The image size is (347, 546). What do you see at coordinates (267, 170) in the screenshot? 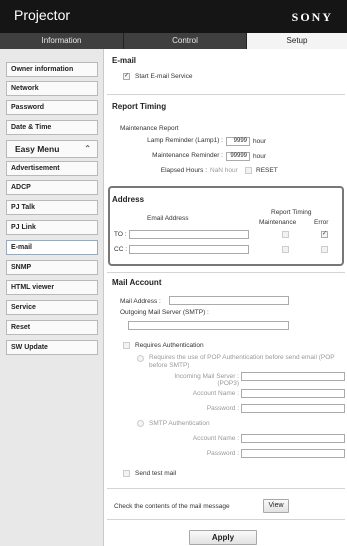
I see `reset-label: RESET` at bounding box center [267, 170].